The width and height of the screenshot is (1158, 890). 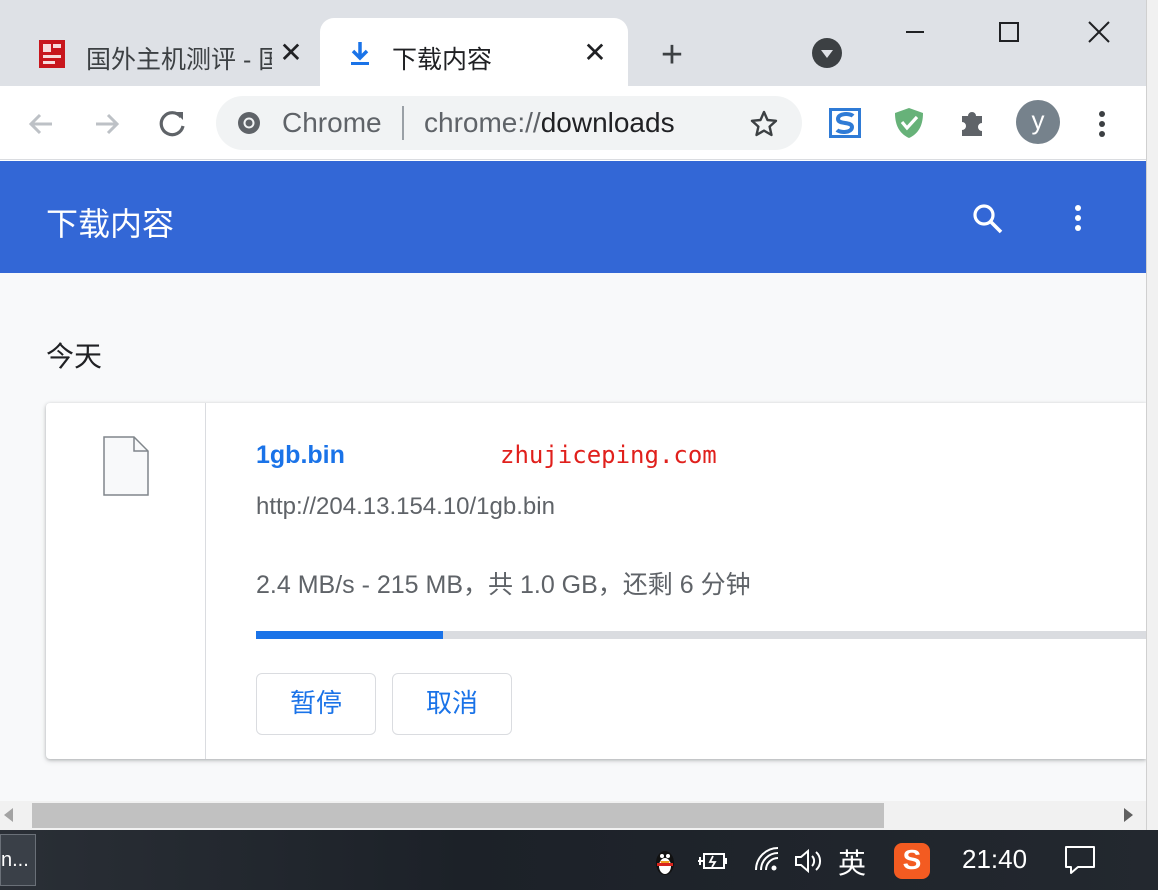 I want to click on file-name-link: 1gb.bin, so click(x=300, y=455).